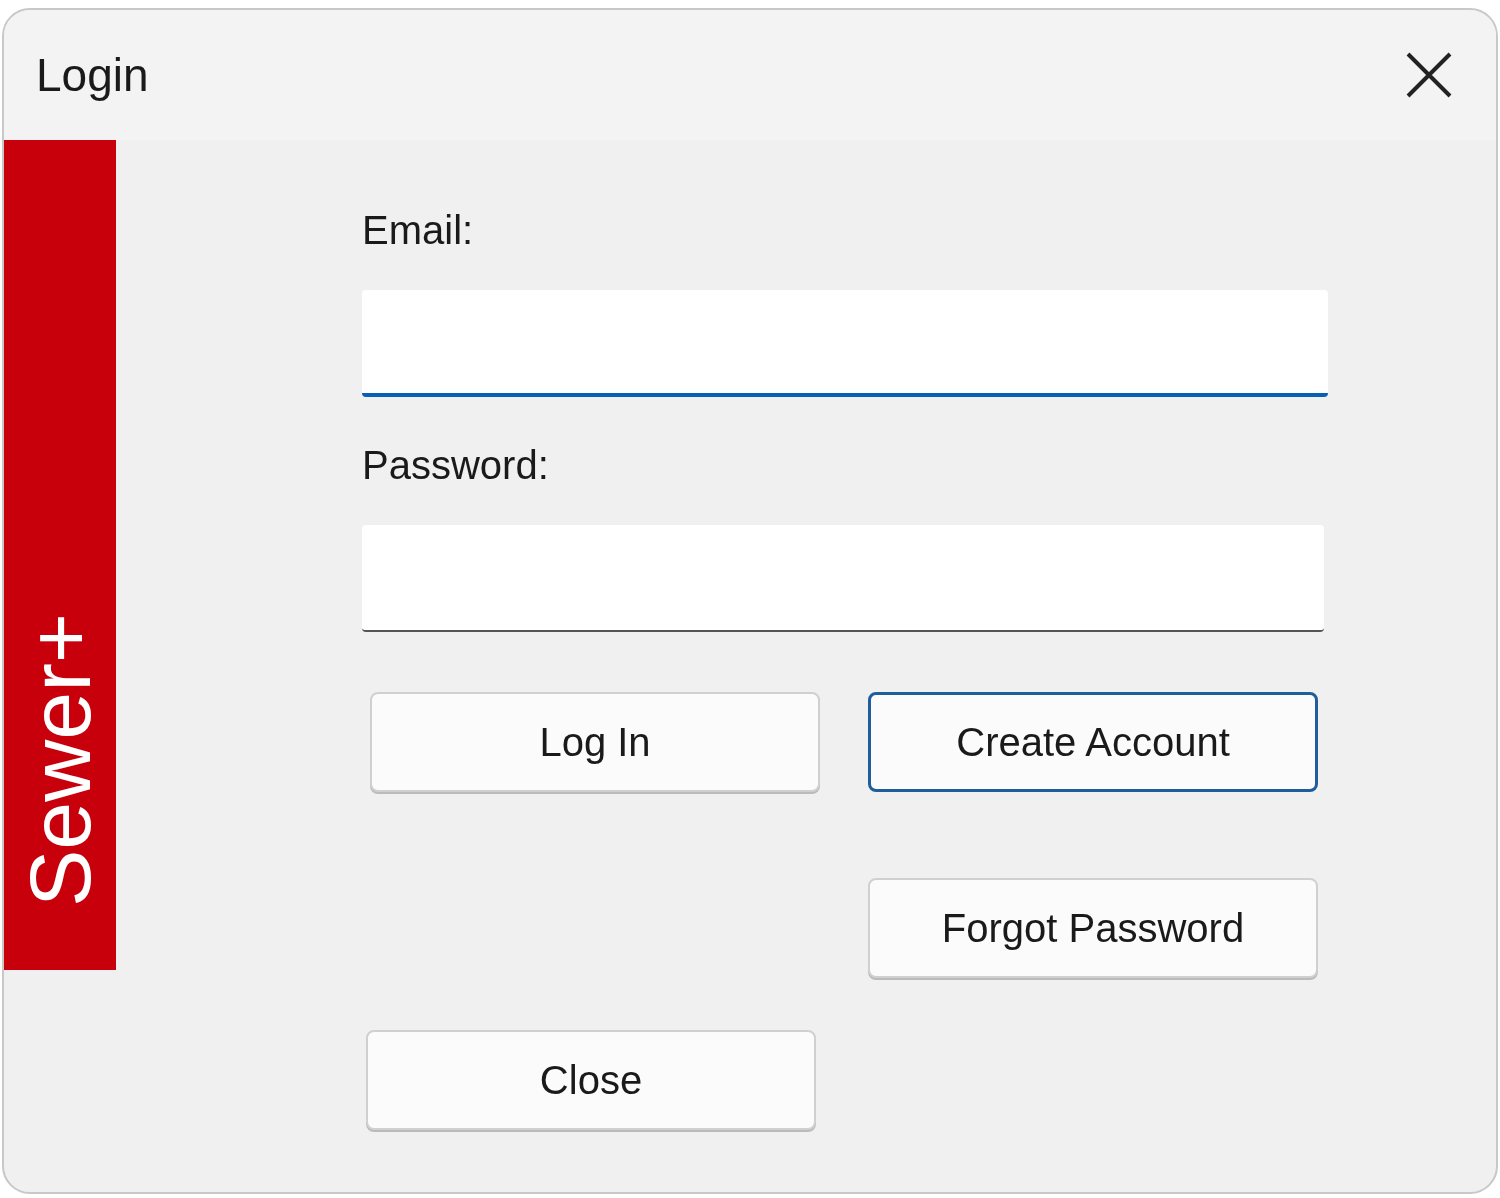  I want to click on dialog-button: Forgot Password, so click(1093, 928).